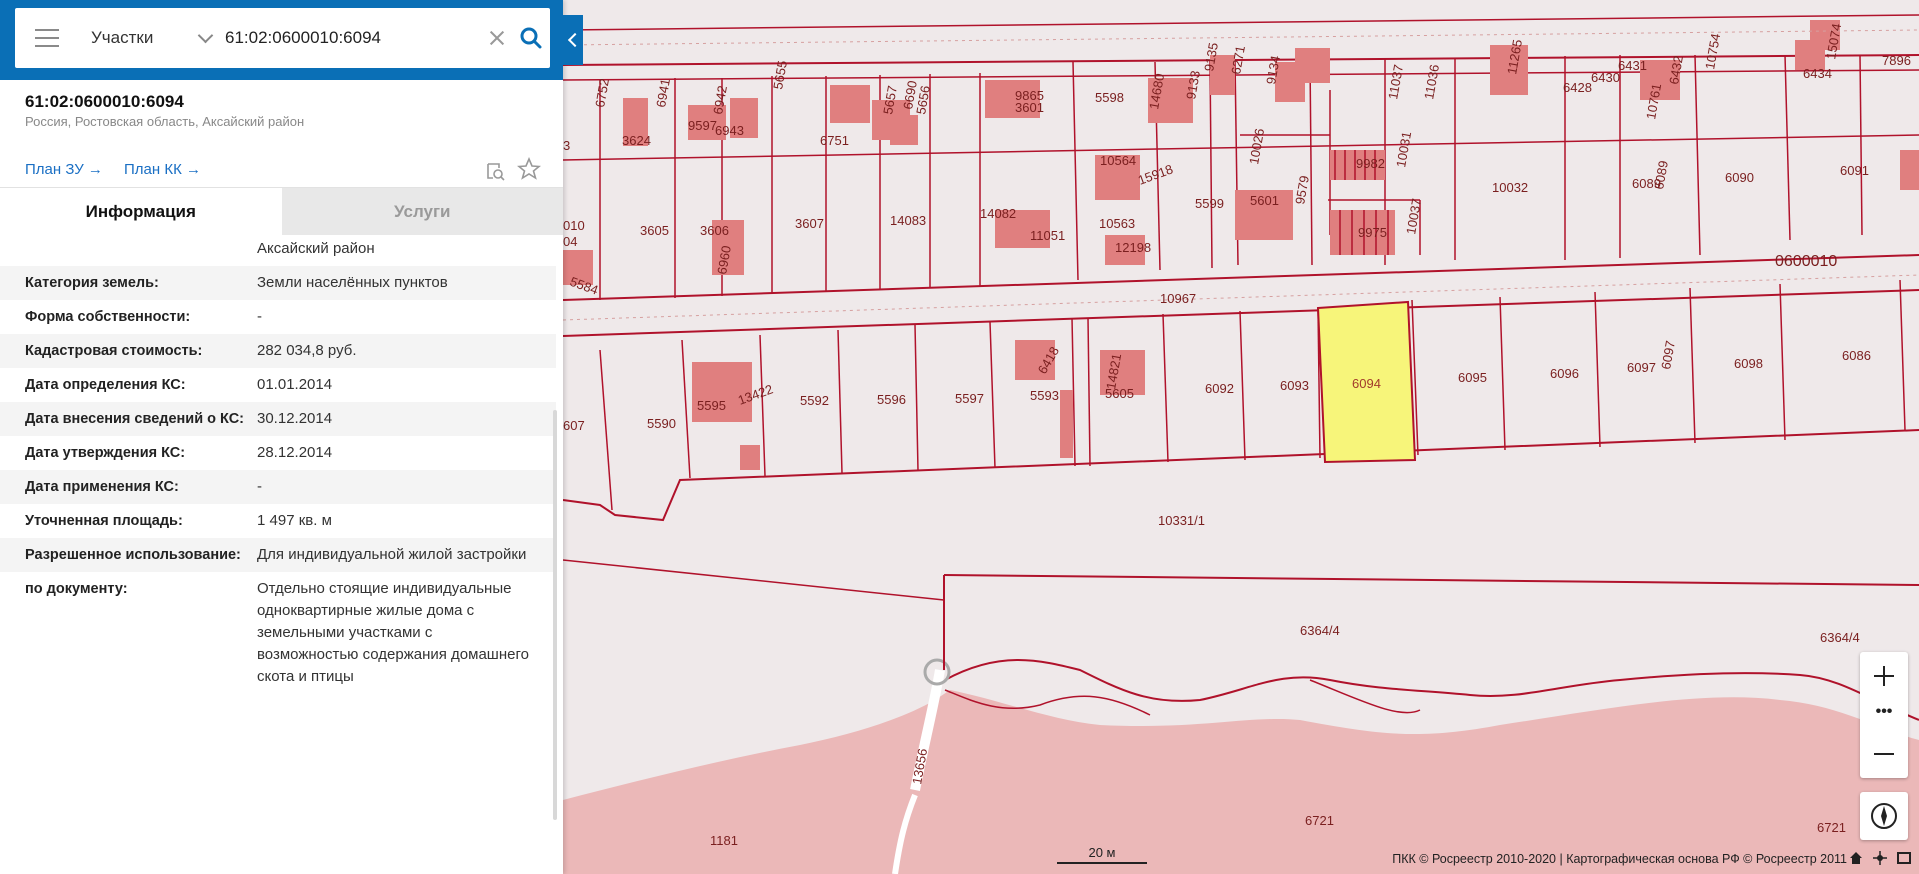 This screenshot has height=874, width=1919. Describe the element at coordinates (529, 169) in the screenshot. I see `star-icon` at that location.